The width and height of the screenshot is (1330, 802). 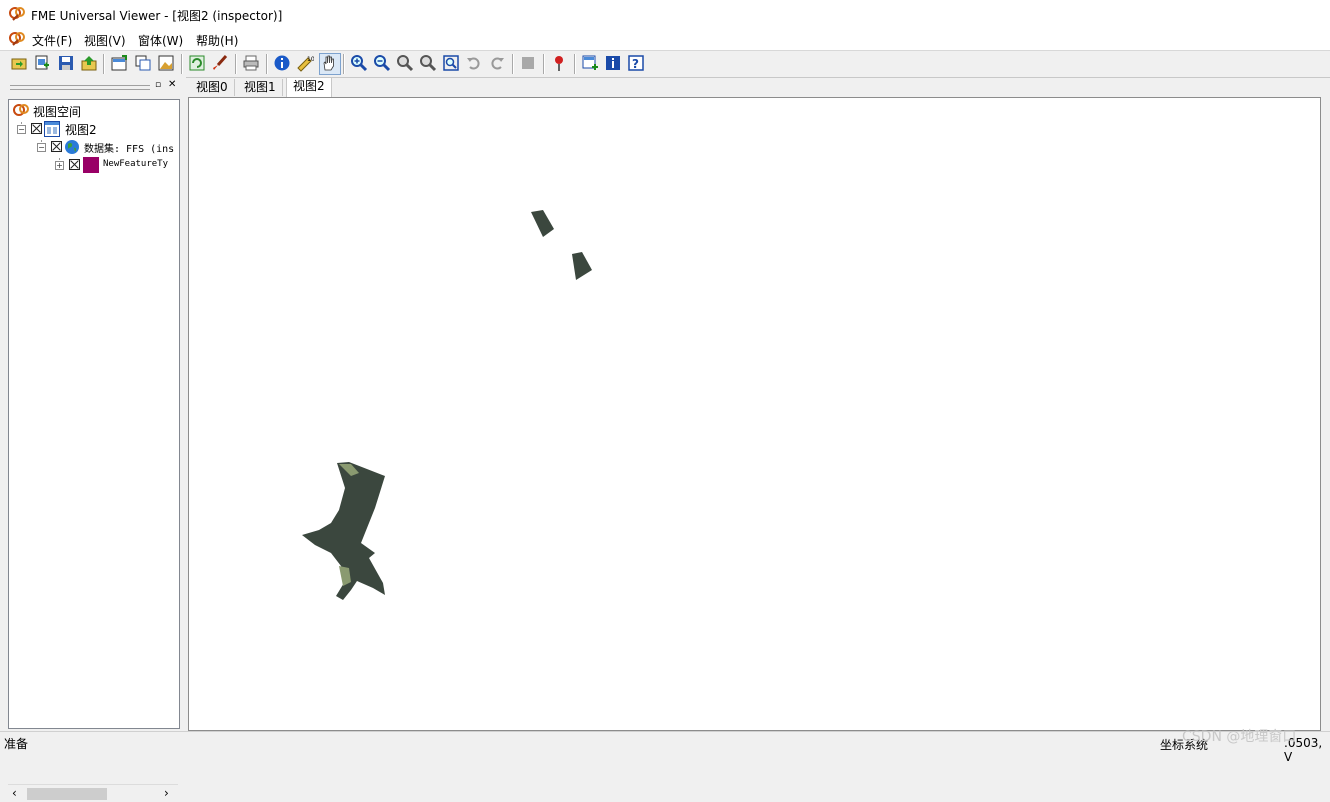 I want to click on tree-root-label: 视图空间, so click(x=57, y=112).